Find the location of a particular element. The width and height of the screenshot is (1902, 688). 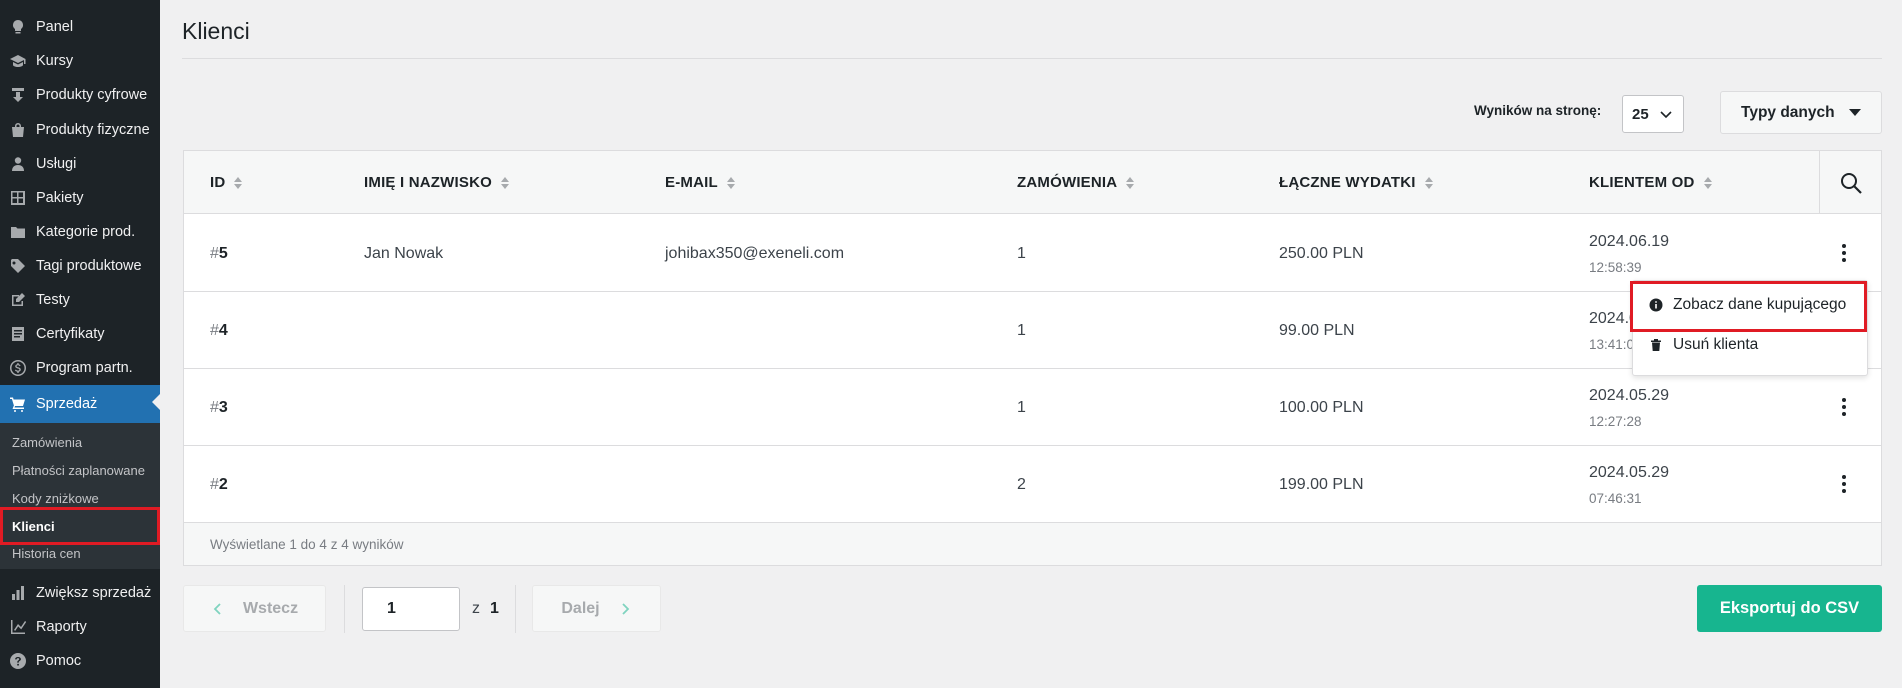

sidebar-item-label: Sprzedaż is located at coordinates (67, 404).